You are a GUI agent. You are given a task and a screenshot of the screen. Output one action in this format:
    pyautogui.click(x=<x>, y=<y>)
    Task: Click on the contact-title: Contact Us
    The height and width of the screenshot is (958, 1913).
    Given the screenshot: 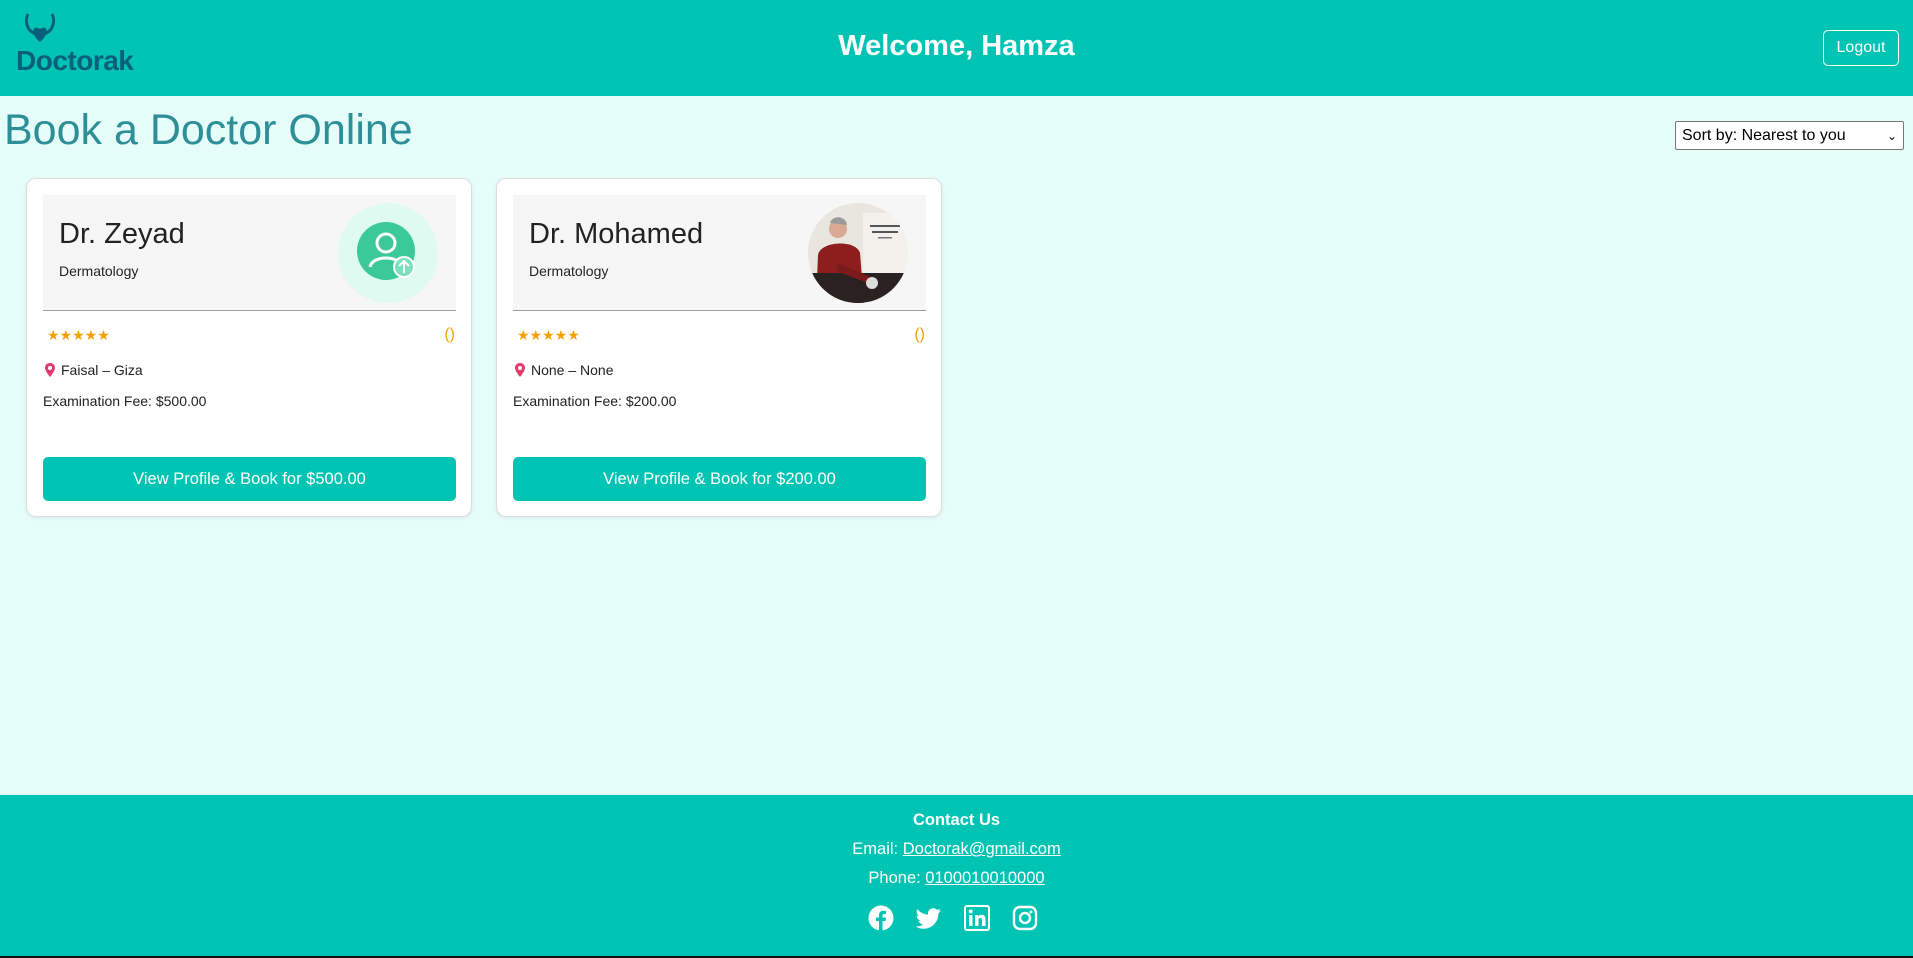 What is the action you would take?
    pyautogui.click(x=956, y=820)
    